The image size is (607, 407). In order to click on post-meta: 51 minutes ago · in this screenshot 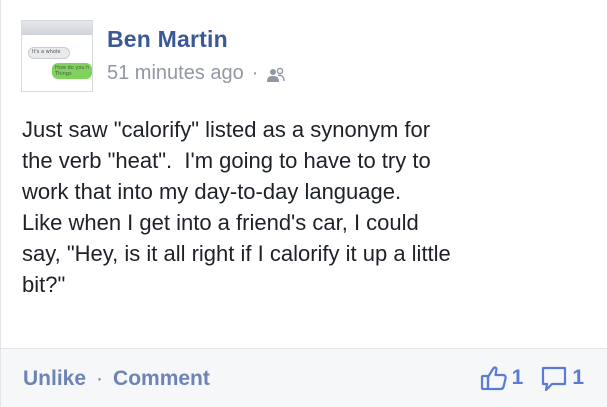, I will do `click(197, 73)`.